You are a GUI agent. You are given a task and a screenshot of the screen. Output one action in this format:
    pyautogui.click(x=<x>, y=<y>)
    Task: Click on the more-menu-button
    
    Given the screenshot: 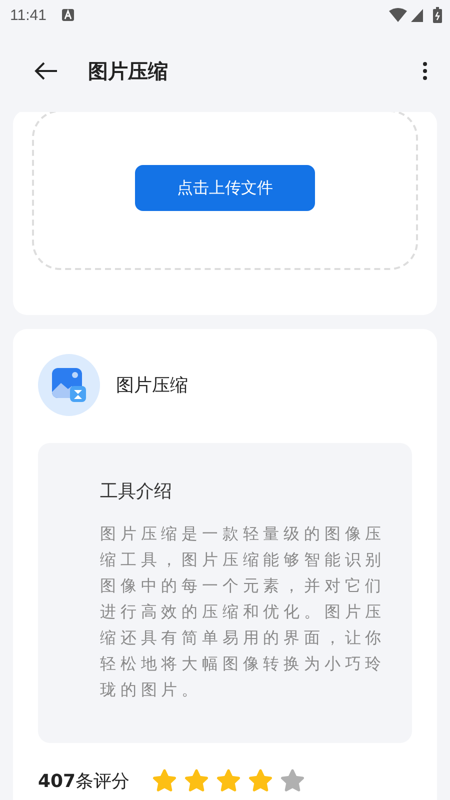 What is the action you would take?
    pyautogui.click(x=425, y=71)
    